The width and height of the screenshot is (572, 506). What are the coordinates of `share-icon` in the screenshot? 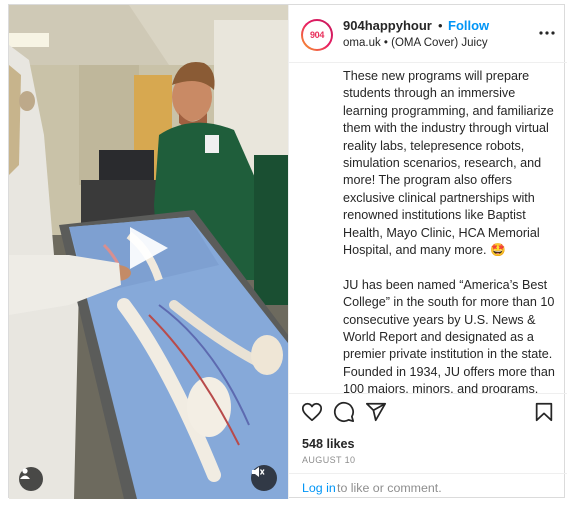 It's located at (376, 412).